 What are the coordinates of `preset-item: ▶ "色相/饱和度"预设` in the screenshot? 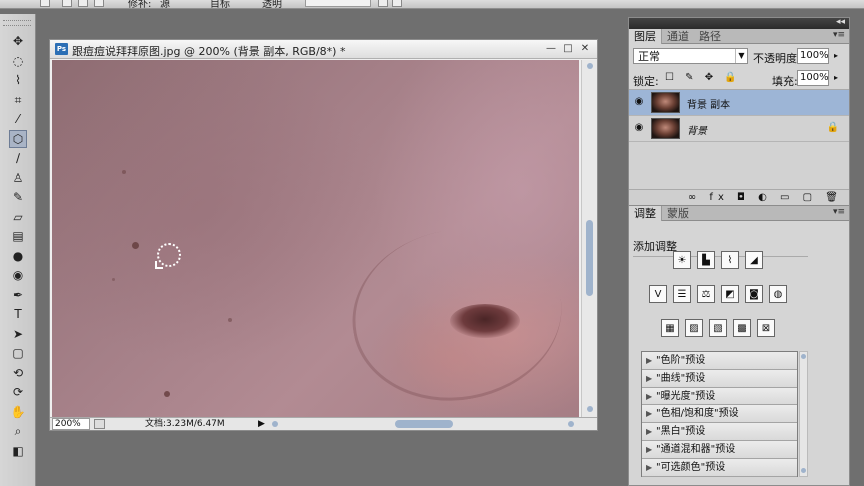 It's located at (719, 414).